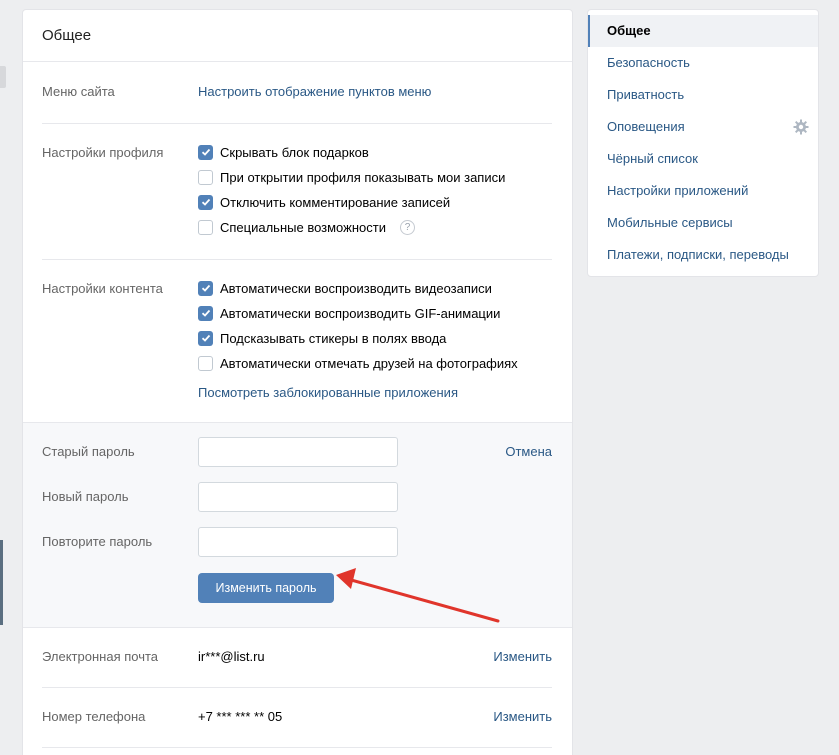 This screenshot has height=755, width=839. I want to click on change-password-button: Изменить пароль, so click(266, 588).